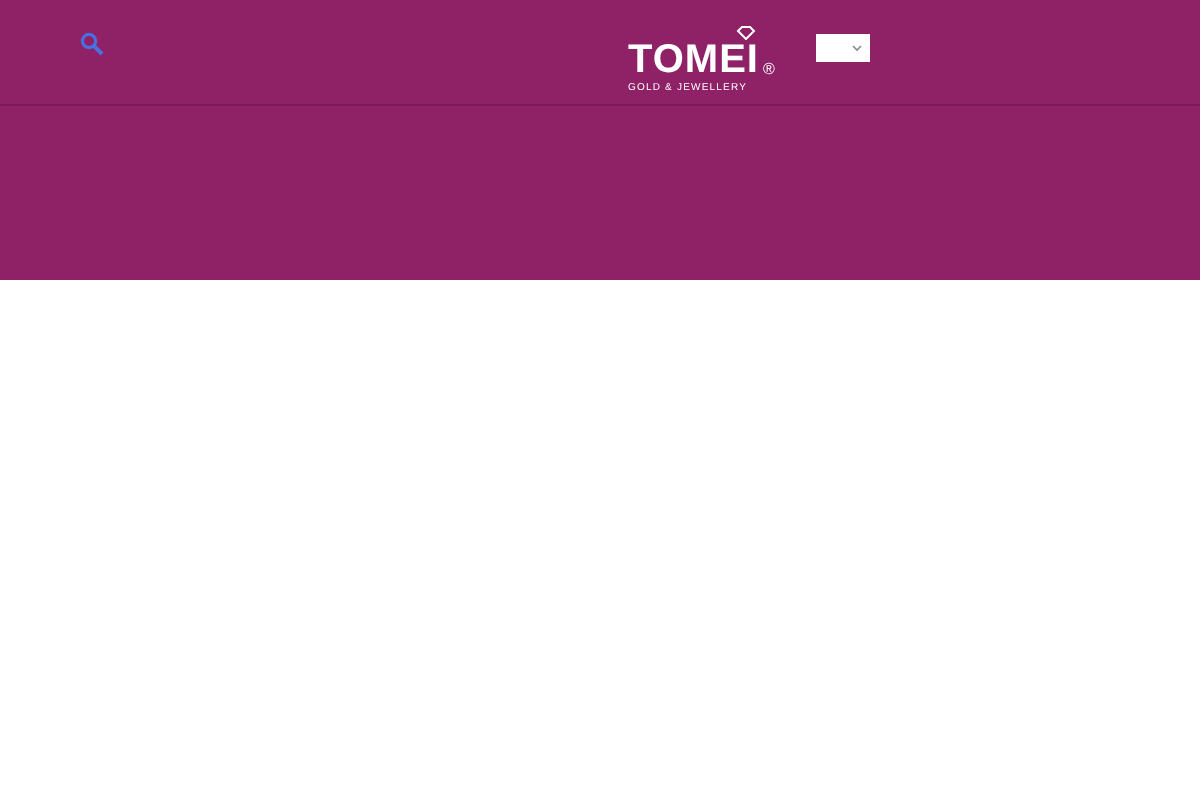 The height and width of the screenshot is (800, 1200). Describe the element at coordinates (857, 48) in the screenshot. I see `chevron-icon` at that location.